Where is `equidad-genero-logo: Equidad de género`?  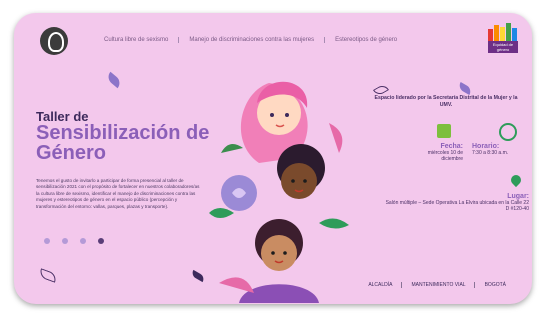 equidad-genero-logo: Equidad de género is located at coordinates (503, 39).